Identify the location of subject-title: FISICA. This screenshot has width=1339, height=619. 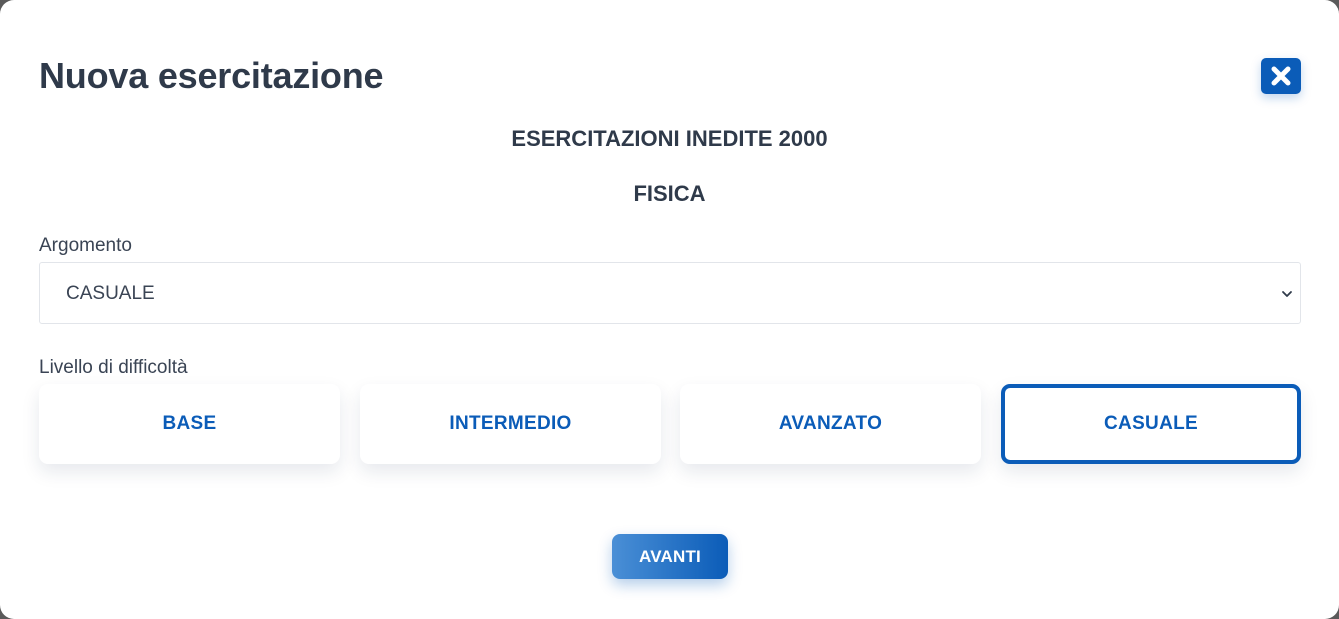
(669, 193).